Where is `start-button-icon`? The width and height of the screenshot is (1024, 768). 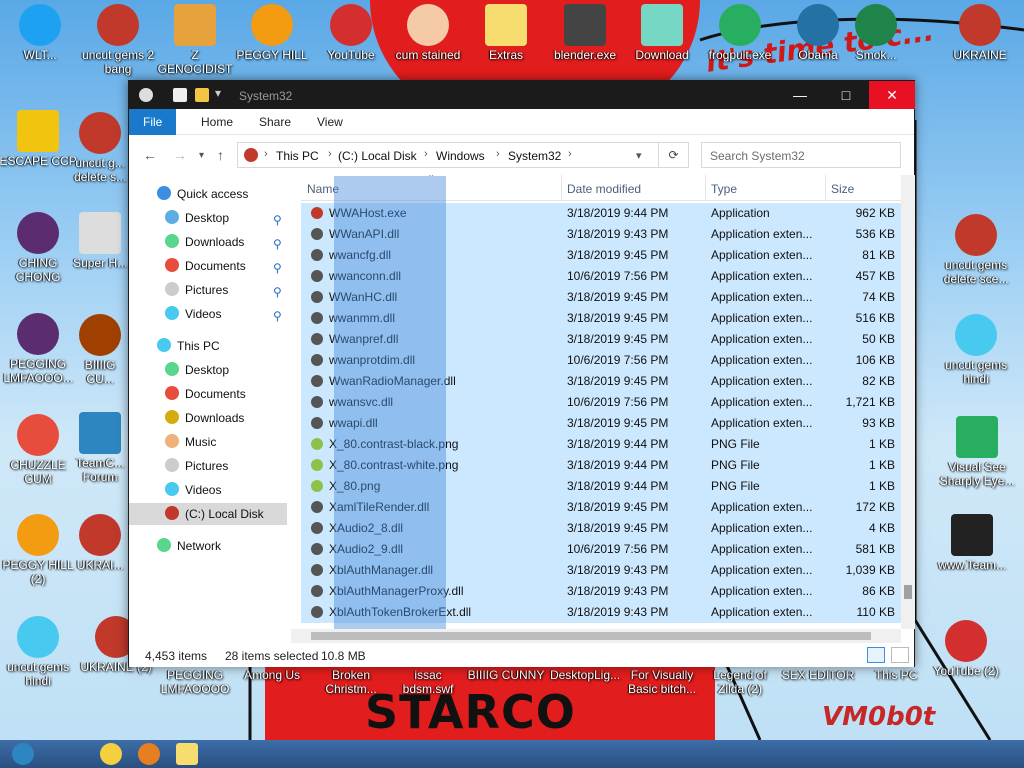 start-button-icon is located at coordinates (23, 754).